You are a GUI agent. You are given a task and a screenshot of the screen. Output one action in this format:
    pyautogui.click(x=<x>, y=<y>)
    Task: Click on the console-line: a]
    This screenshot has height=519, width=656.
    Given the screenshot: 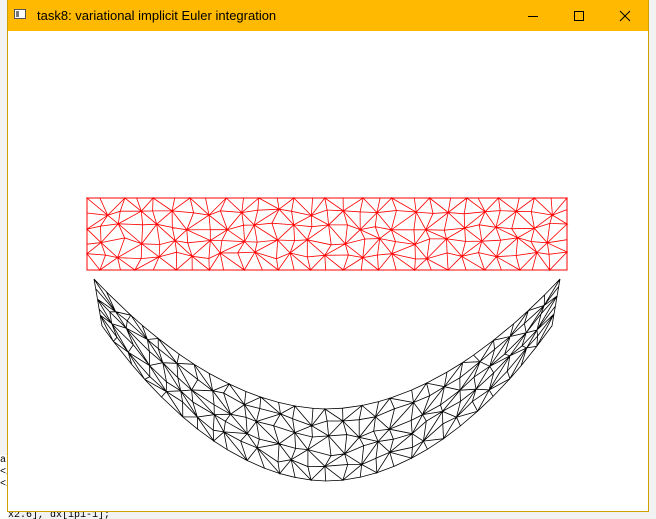 What is the action you would take?
    pyautogui.click(x=4, y=460)
    